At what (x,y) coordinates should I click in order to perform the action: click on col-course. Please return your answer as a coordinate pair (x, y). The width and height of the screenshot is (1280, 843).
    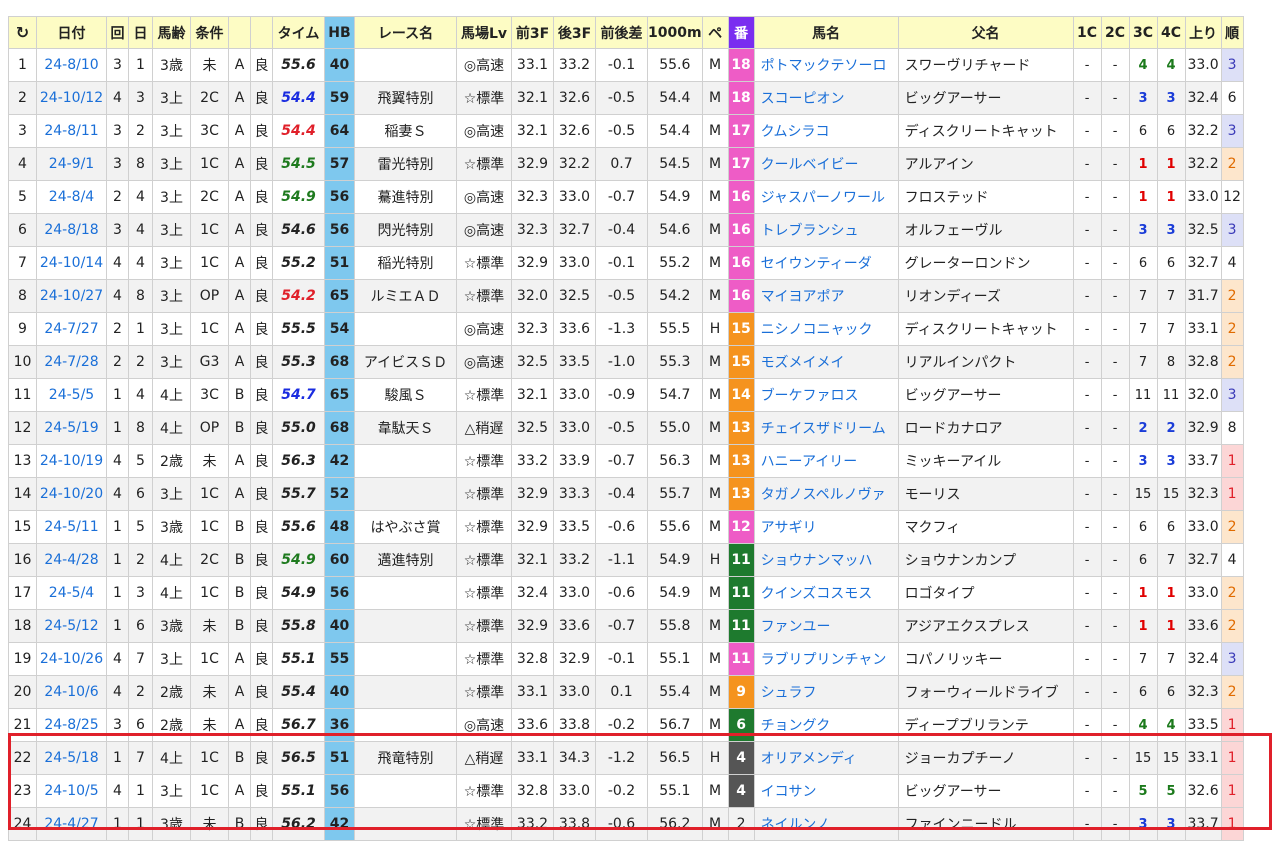
    Looking at the image, I should click on (239, 32).